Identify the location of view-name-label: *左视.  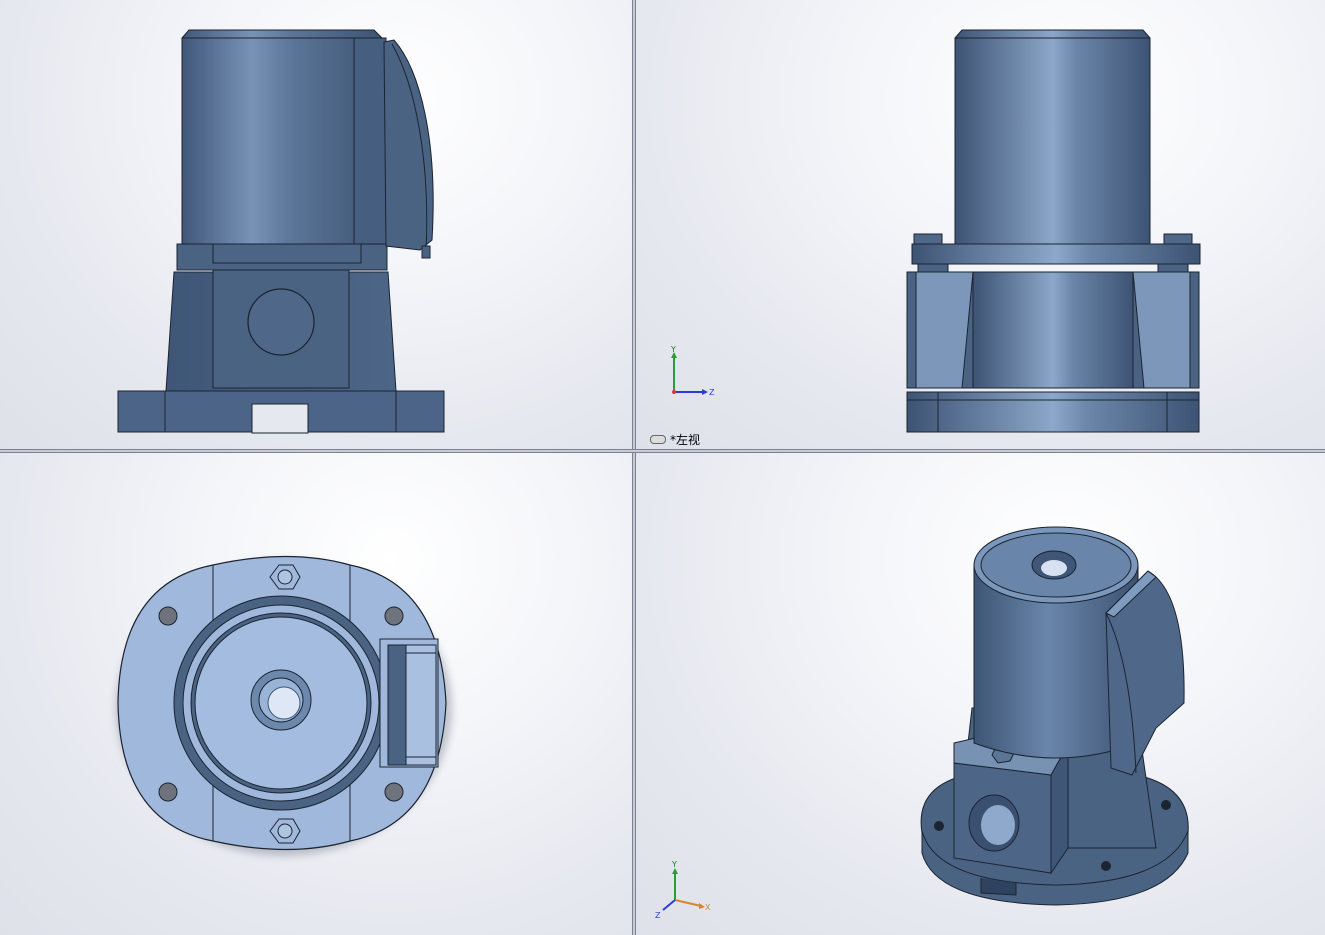
(675, 439).